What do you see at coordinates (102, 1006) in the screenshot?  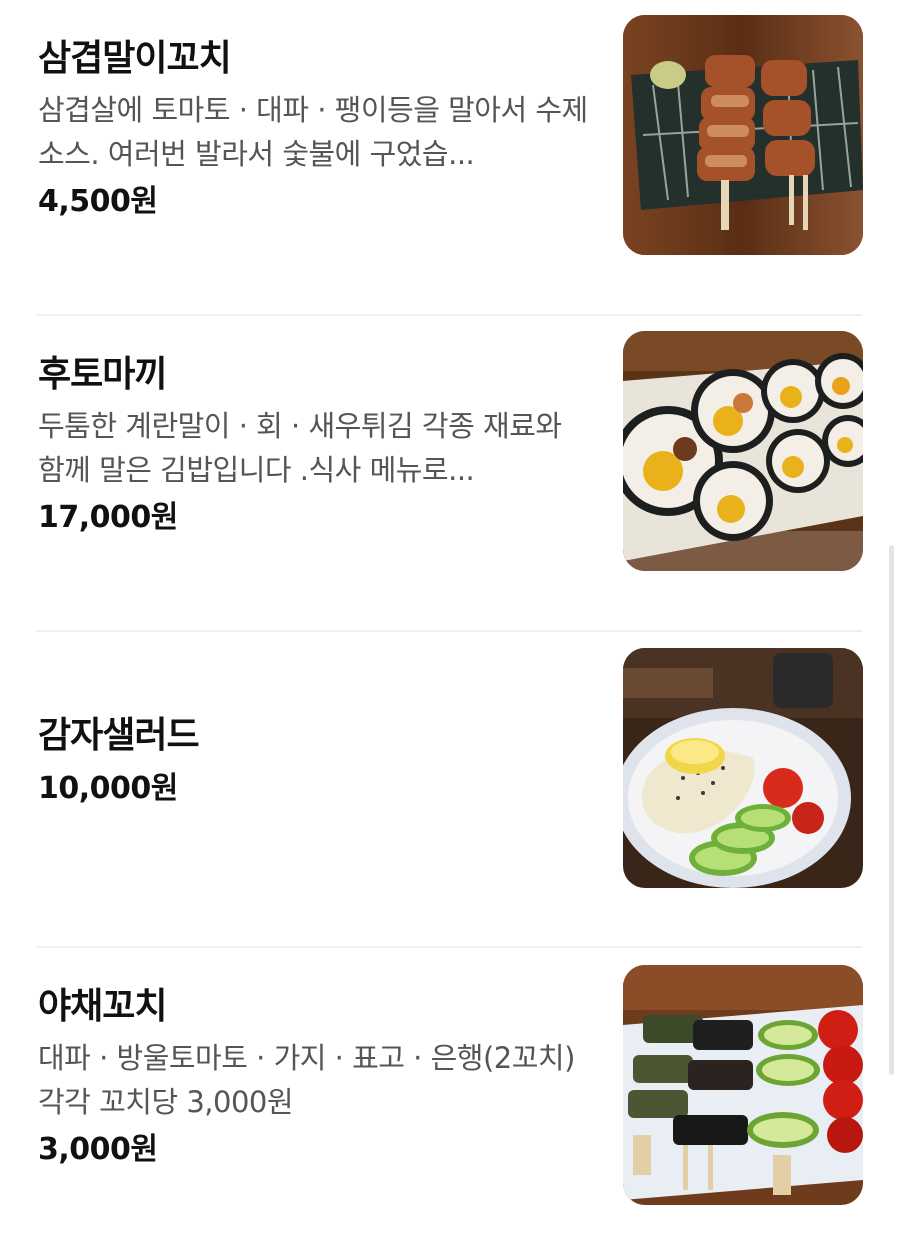 I see `menu-item-name: 야채꼬치` at bounding box center [102, 1006].